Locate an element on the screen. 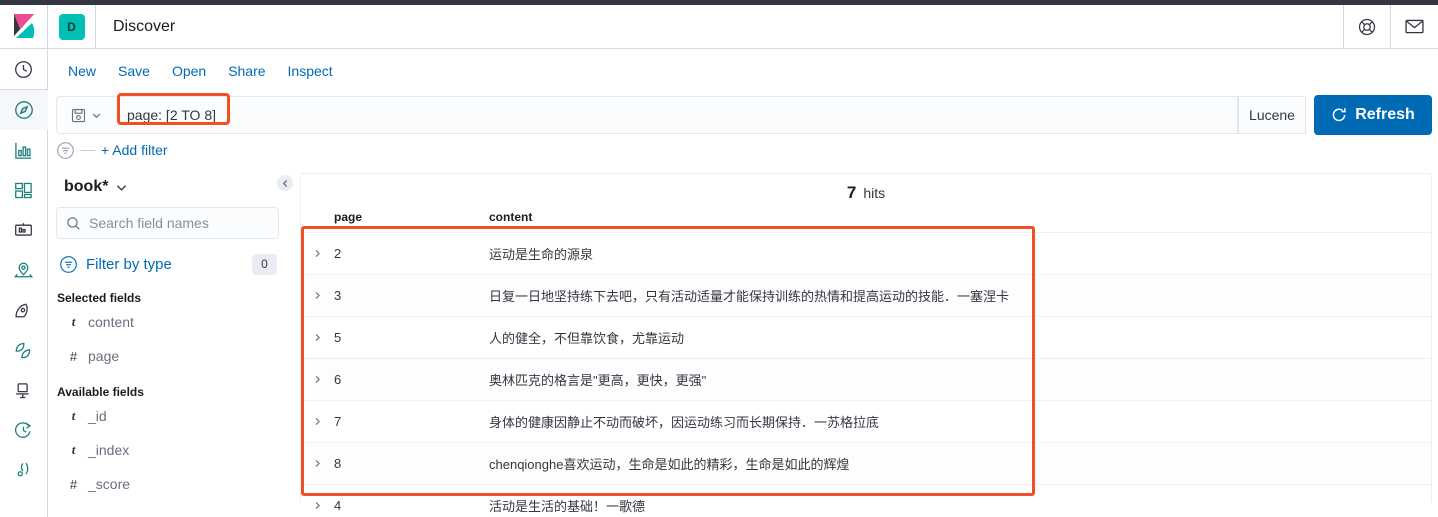 The width and height of the screenshot is (1438, 517). top-nav-inspect: Inspect is located at coordinates (310, 71).